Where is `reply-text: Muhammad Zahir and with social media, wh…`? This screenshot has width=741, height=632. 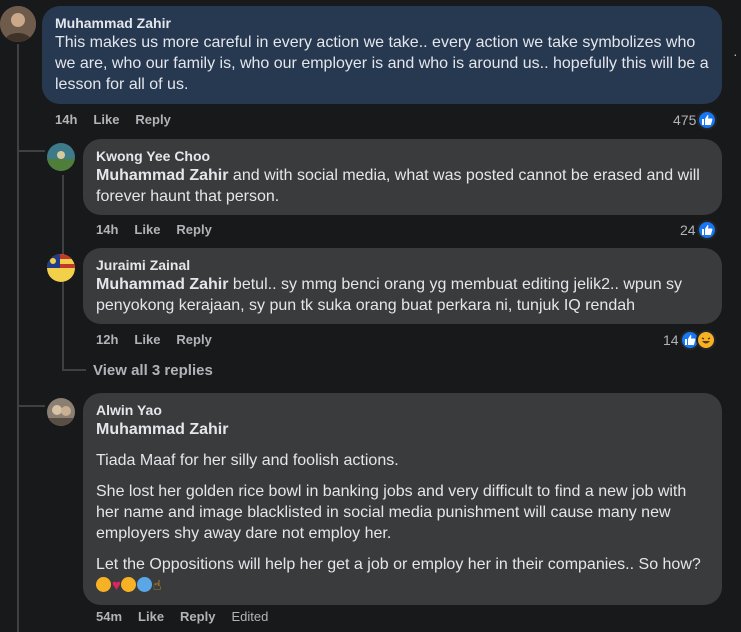 reply-text: Muhammad Zahir and with social media, wh… is located at coordinates (402, 186).